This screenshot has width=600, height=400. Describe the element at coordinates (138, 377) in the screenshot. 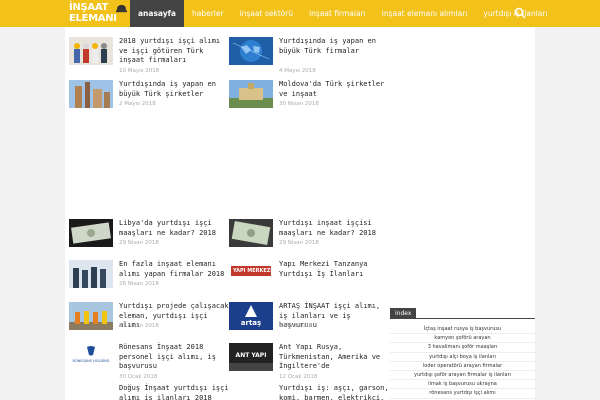

I see `post-date: 30 Ocak 2018` at that location.